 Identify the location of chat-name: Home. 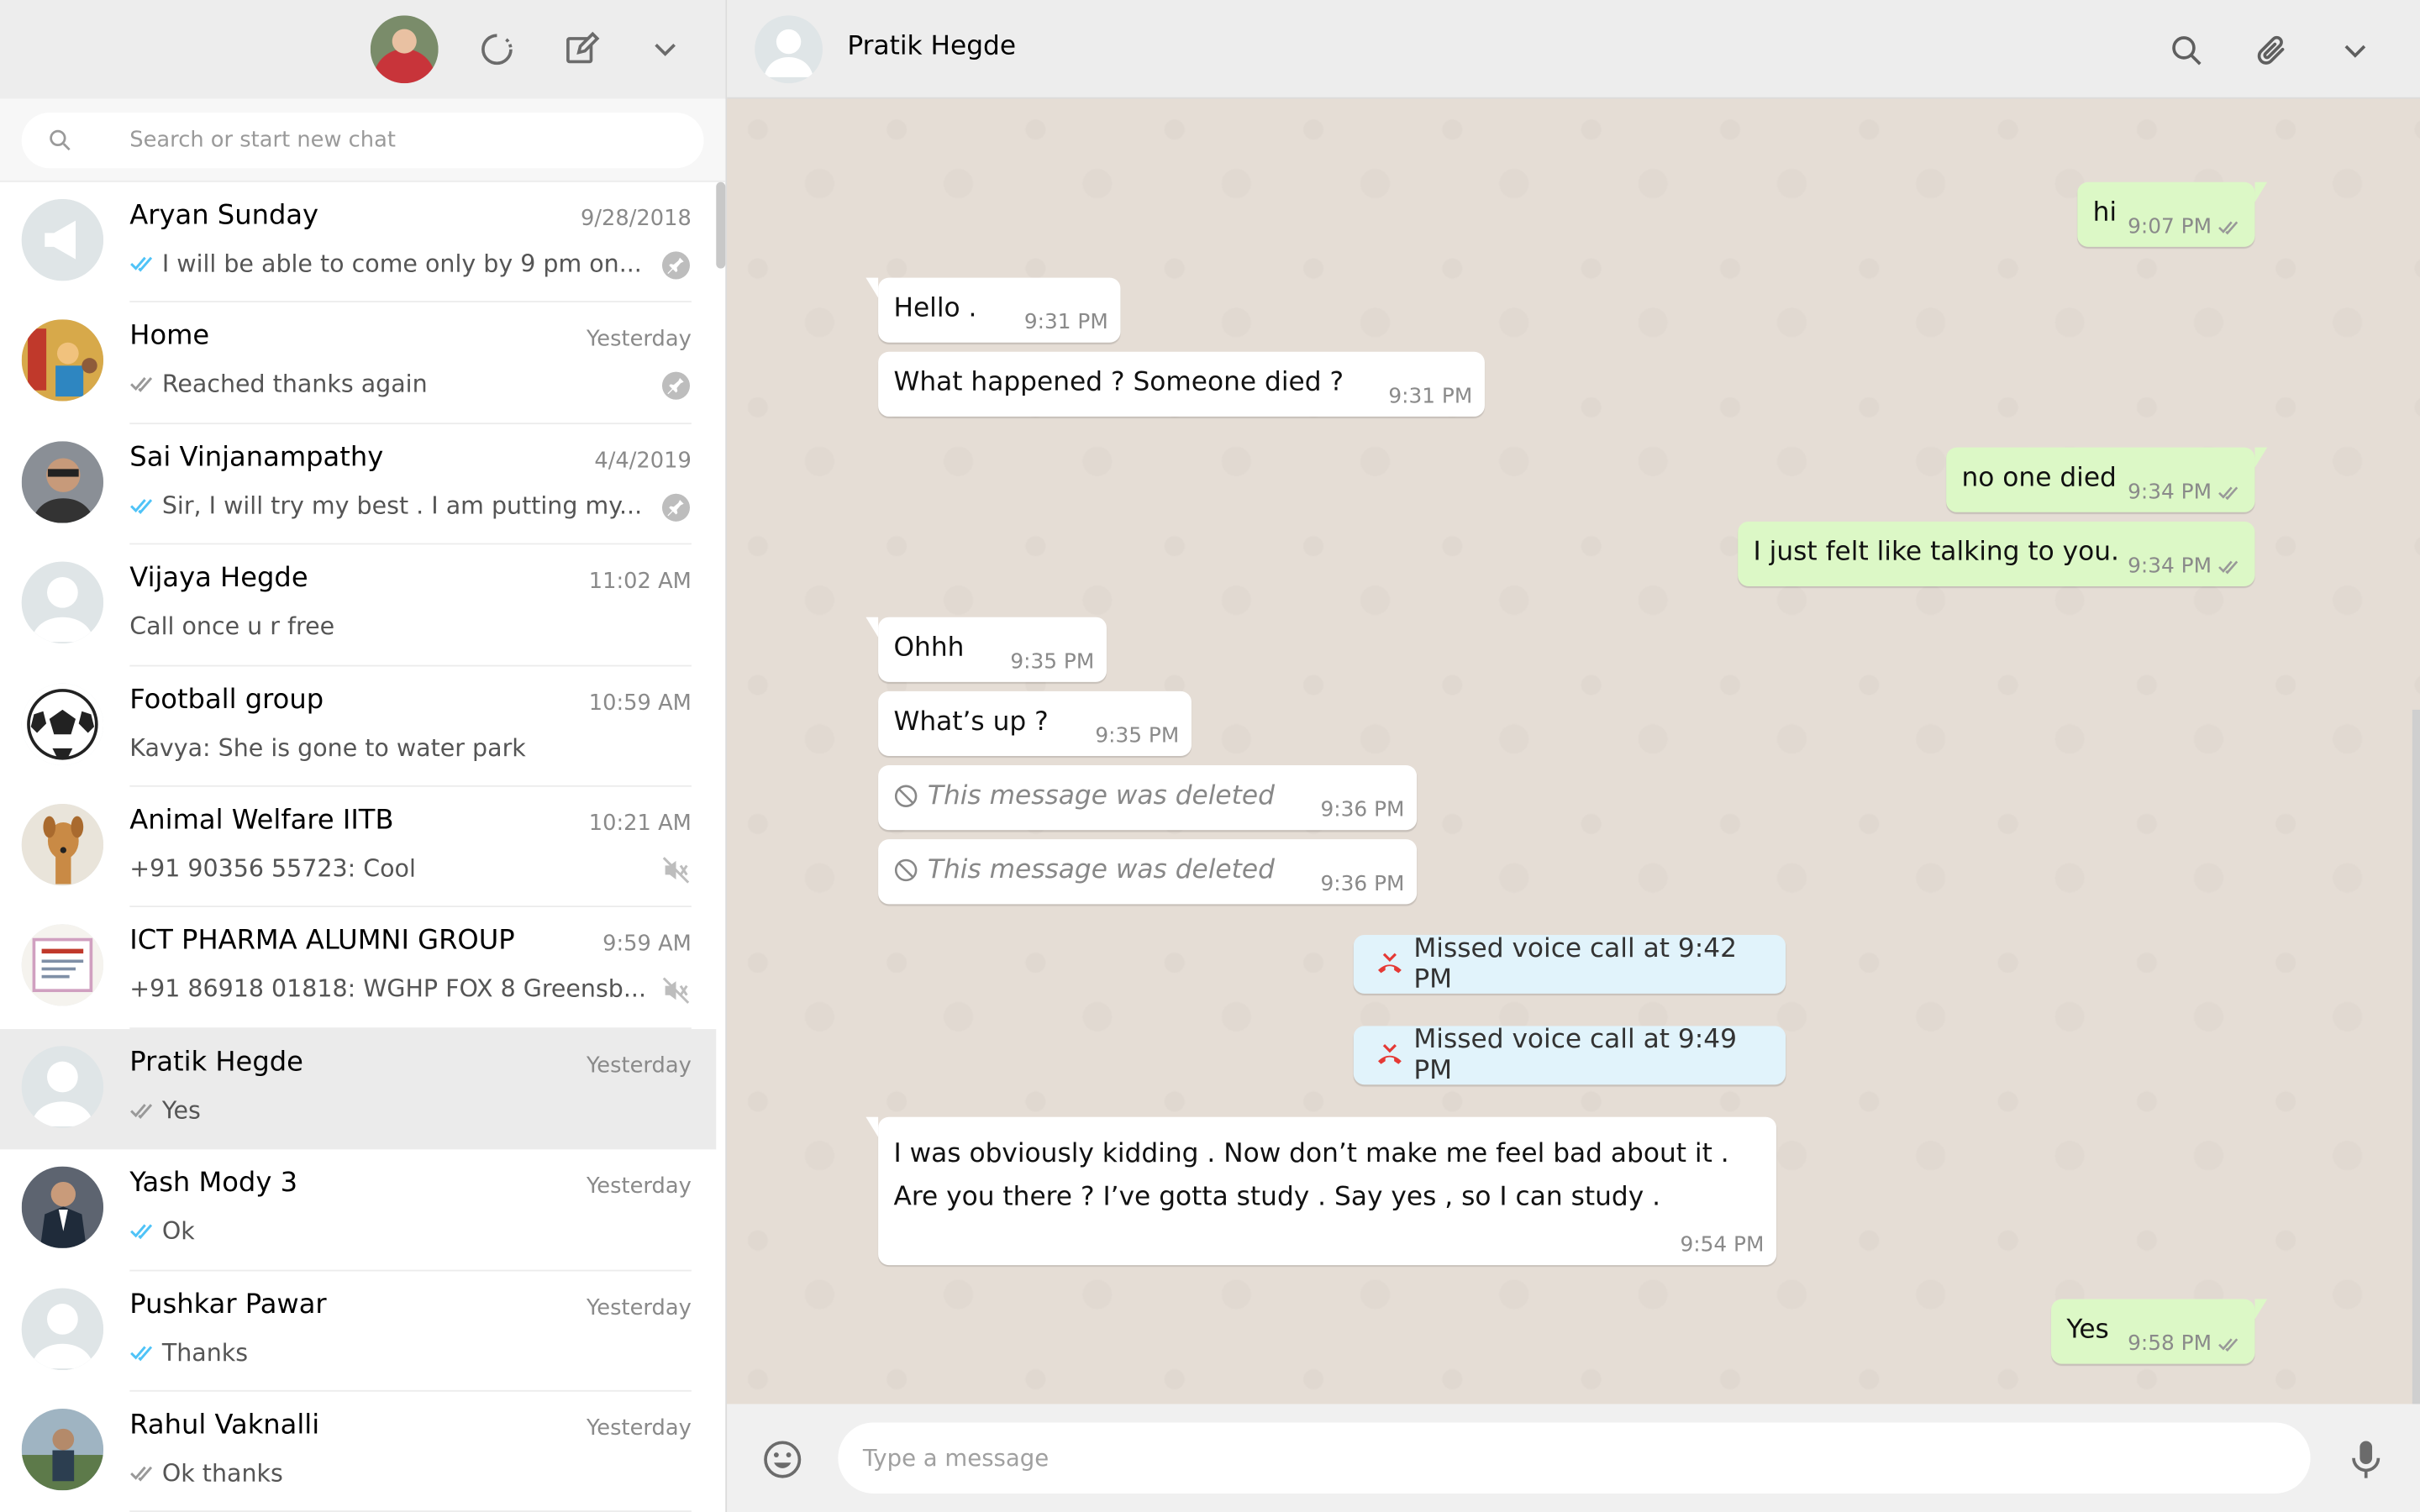
(169, 337).